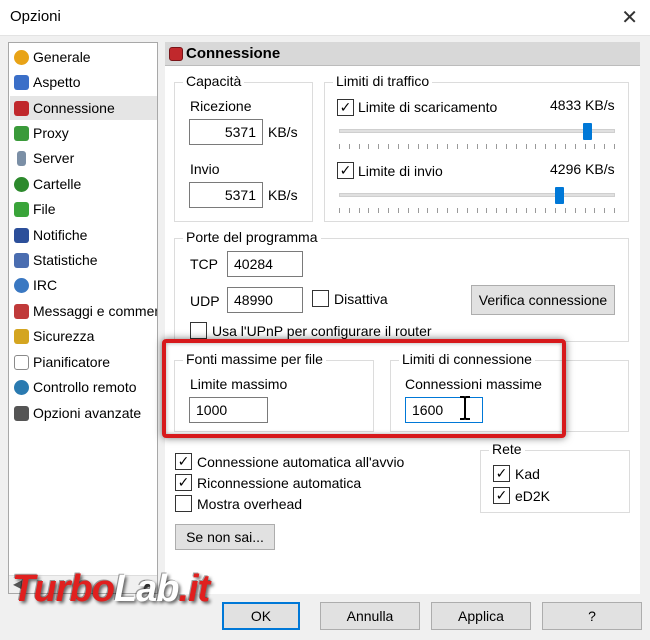 Image resolution: width=650 pixels, height=640 pixels. What do you see at coordinates (477, 131) in the screenshot?
I see `download-limit-slider` at bounding box center [477, 131].